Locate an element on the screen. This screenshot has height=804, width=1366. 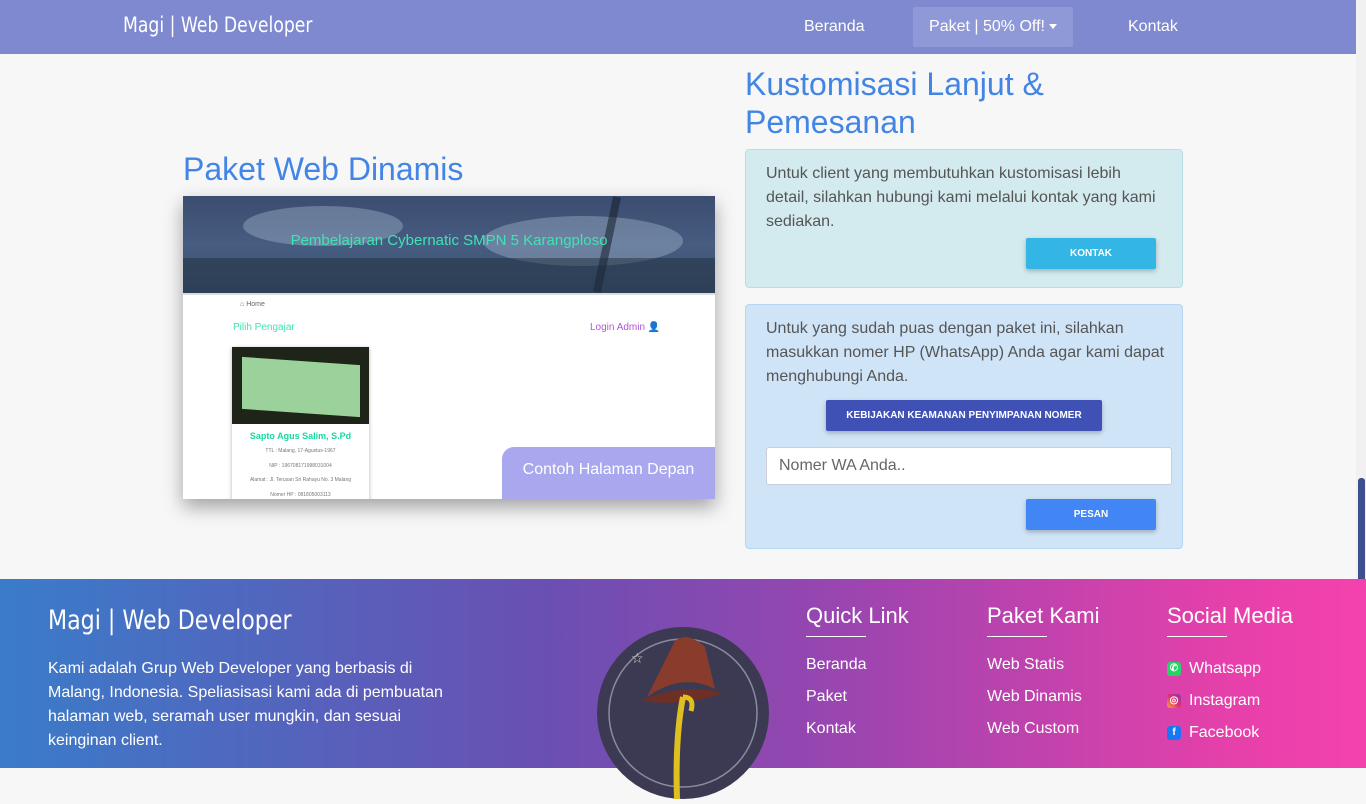
nav-dropdown-paket: Paket | 50% Off! is located at coordinates (993, 27).